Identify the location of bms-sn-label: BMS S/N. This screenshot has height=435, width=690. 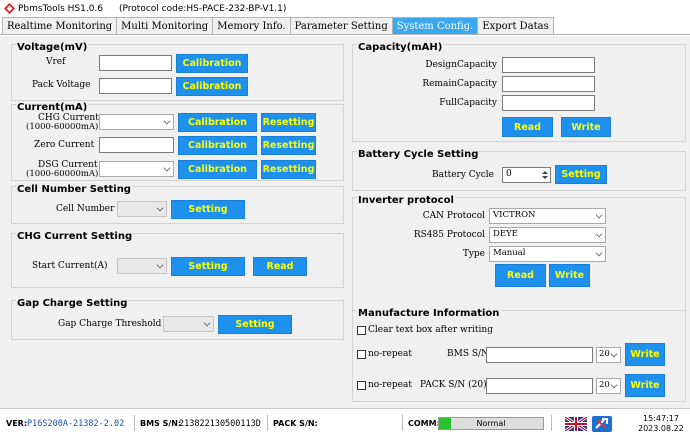
(468, 354).